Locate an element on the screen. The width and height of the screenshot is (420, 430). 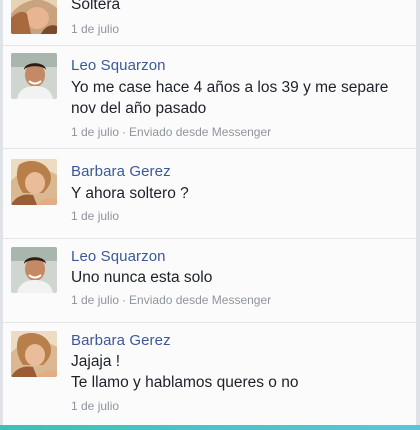
message-text: Te llamo y hablamos queres o no is located at coordinates (185, 382).